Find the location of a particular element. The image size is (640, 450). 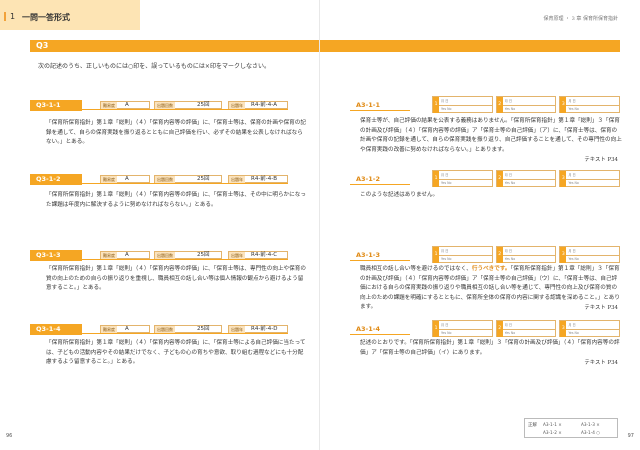

answer-header: A3-1-4 1月 日 Yes No 2月 日 Yes No 3月 日 Yes No is located at coordinates (470, 328).